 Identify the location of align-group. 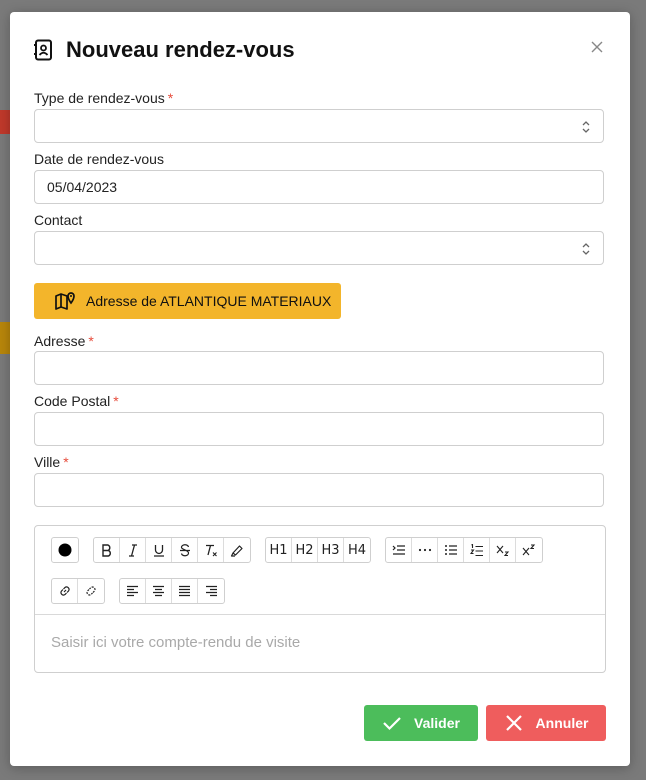
(172, 591).